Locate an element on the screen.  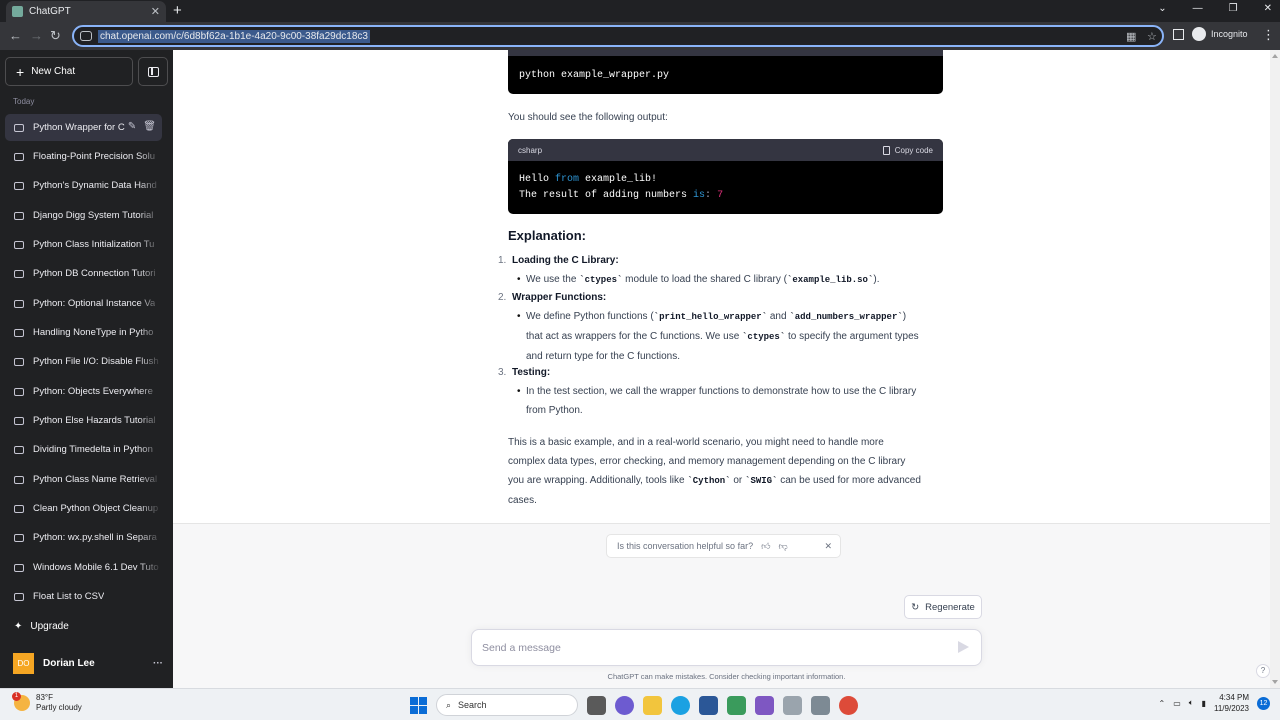
conversation-title: Django Digg System Tutorial is located at coordinates (93, 215).